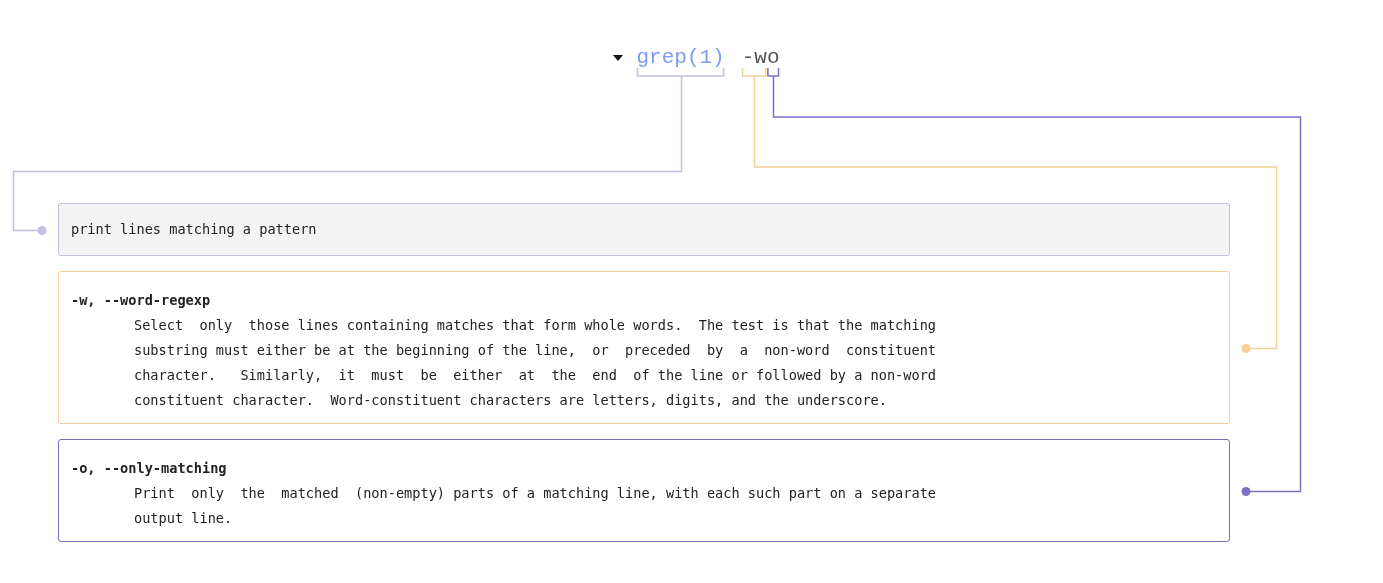  I want to click on option-heading: -o, --only-matching, so click(149, 468).